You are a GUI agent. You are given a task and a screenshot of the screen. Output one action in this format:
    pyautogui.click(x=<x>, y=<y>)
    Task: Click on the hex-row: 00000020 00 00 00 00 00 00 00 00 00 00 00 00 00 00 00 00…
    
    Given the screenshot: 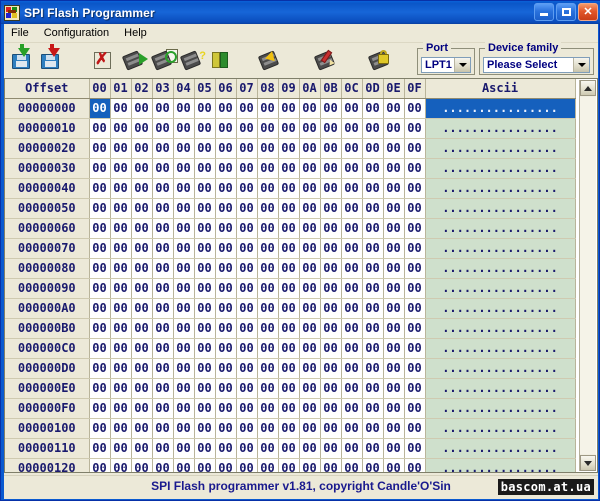 What is the action you would take?
    pyautogui.click(x=290, y=148)
    